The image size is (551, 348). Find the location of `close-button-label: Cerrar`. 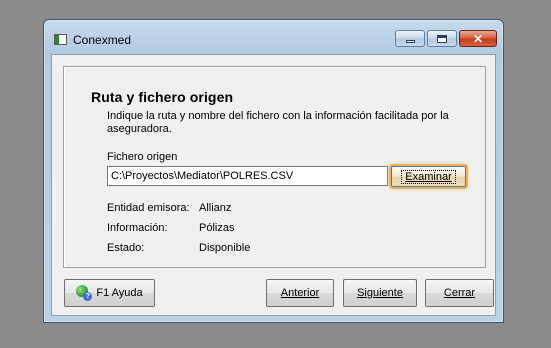

close-button-label: Cerrar is located at coordinates (459, 293).